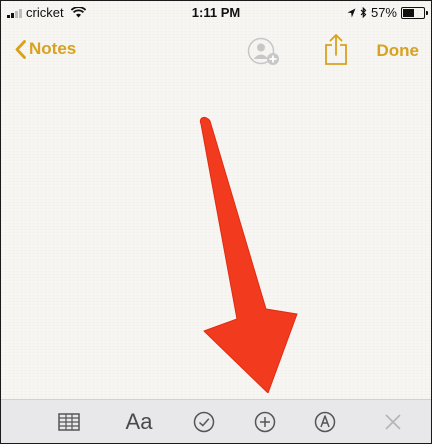 The height and width of the screenshot is (444, 432). I want to click on bluetooth-icon, so click(363, 12).